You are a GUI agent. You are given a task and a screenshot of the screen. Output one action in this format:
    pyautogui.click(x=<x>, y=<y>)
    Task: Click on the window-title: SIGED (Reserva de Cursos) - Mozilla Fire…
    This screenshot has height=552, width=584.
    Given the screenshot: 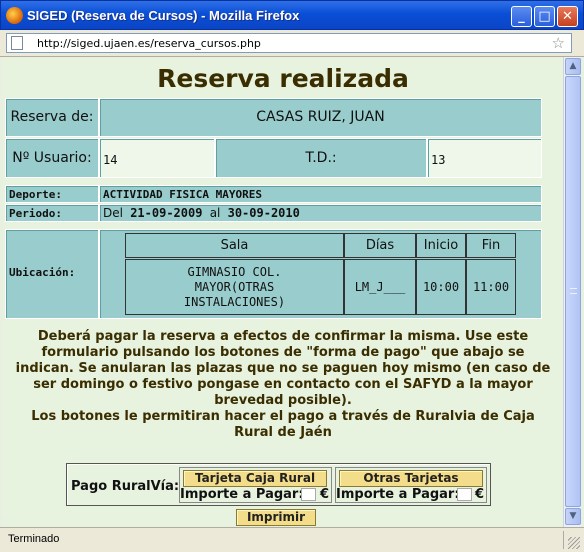 What is the action you would take?
    pyautogui.click(x=163, y=15)
    